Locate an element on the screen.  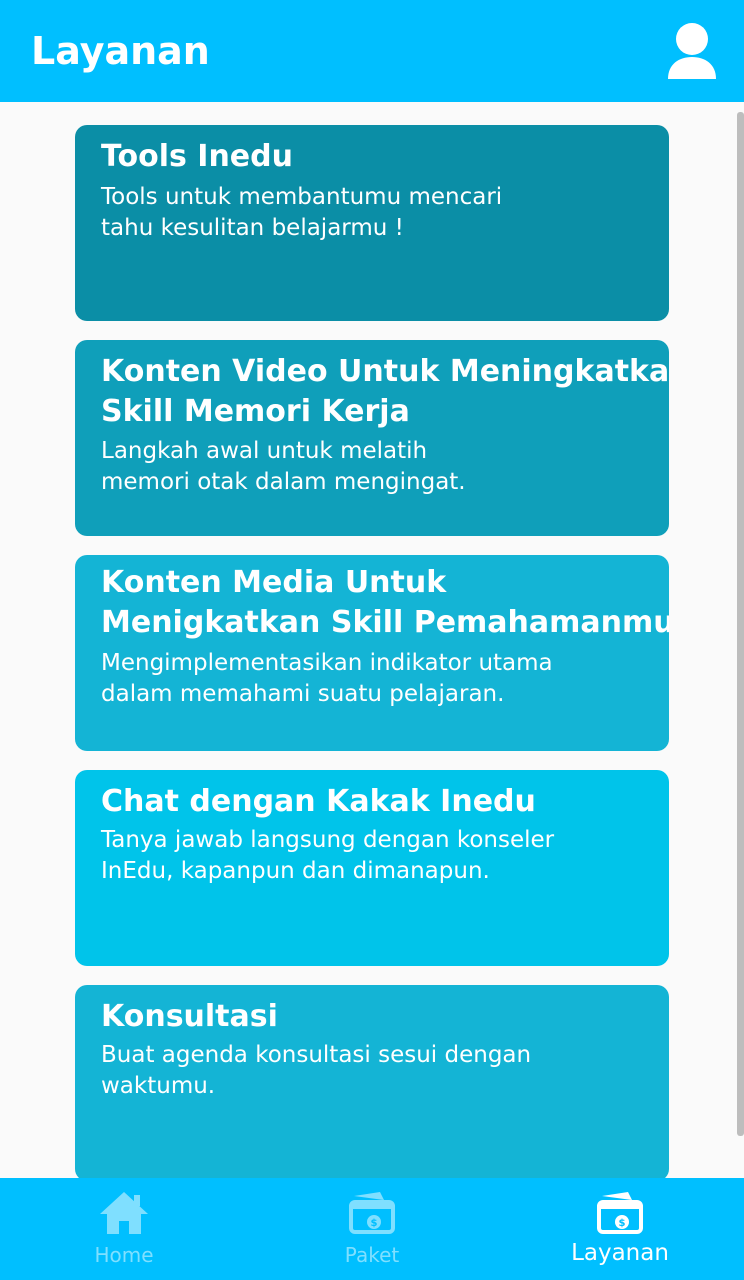
card-title: Konsultasi is located at coordinates (189, 1016).